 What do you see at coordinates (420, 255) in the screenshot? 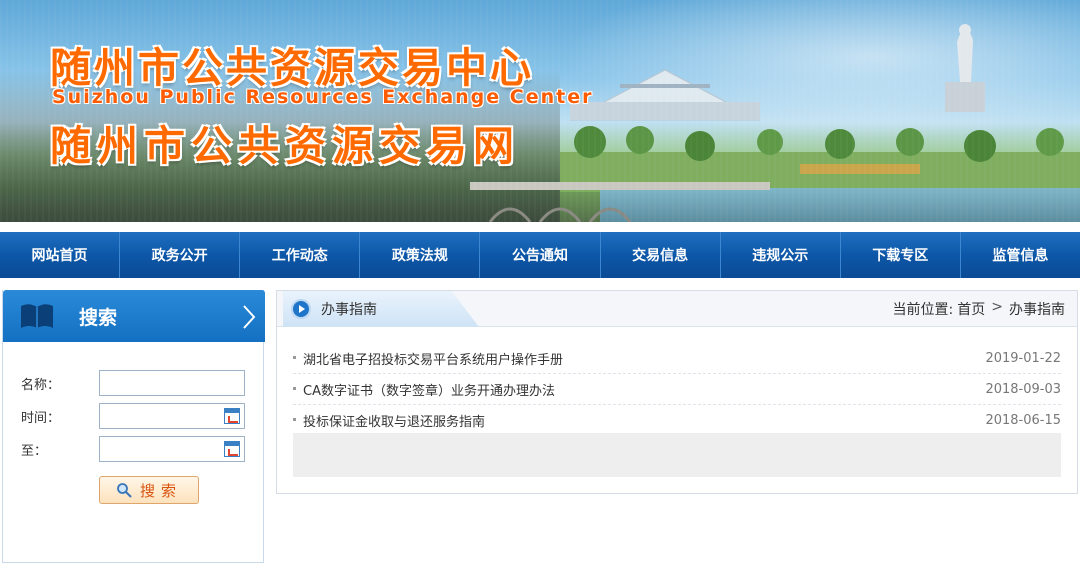
I see `nav-item-policies: 政策法规` at bounding box center [420, 255].